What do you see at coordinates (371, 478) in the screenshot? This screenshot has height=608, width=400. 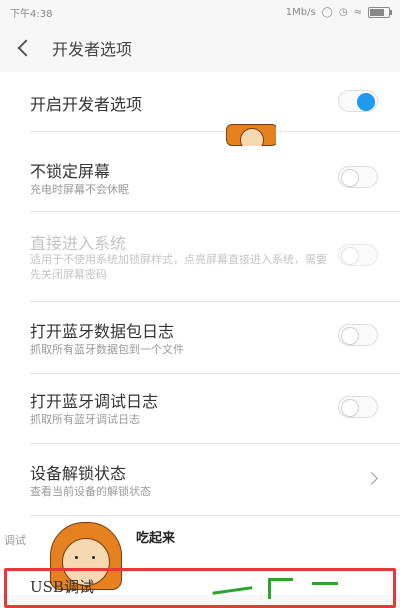 I see `chevron-right-icon` at bounding box center [371, 478].